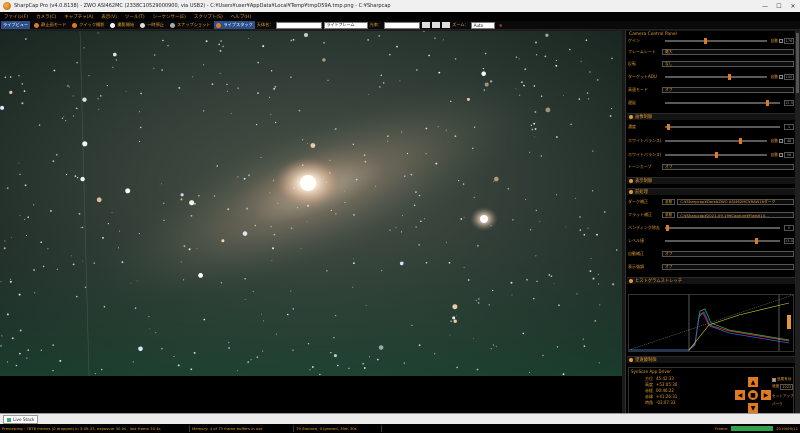 This screenshot has width=800, height=433. I want to click on menu-file: ファイル(F), so click(16, 17).